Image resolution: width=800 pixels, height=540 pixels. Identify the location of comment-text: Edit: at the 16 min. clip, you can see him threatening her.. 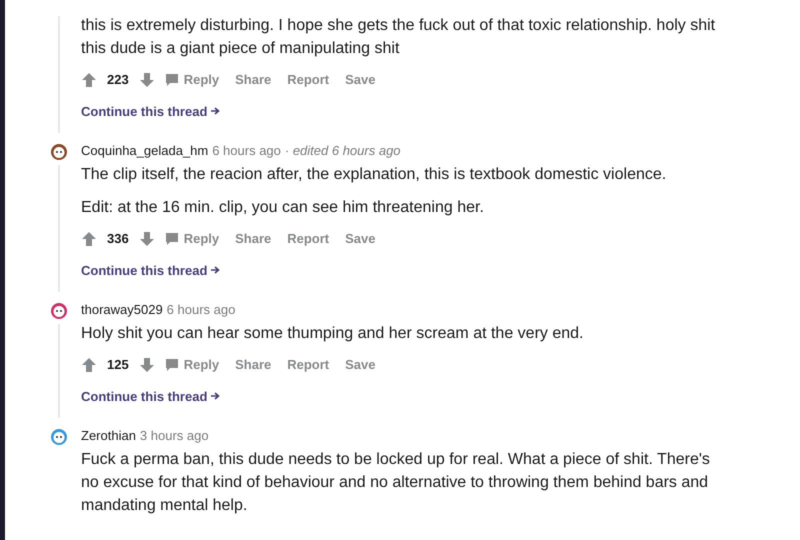
(283, 208).